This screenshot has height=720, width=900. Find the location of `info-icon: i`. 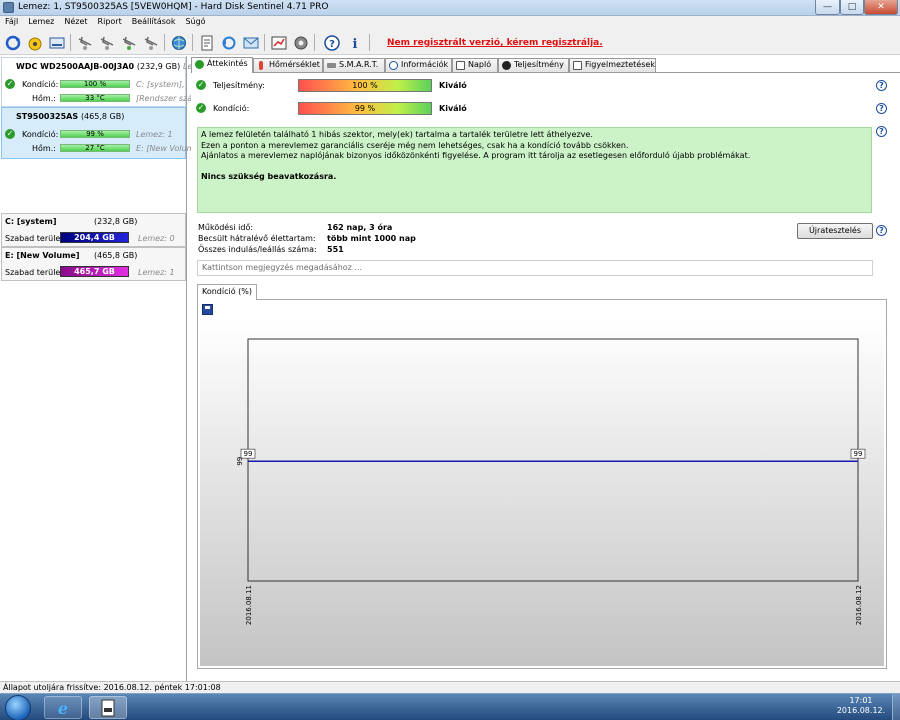

info-icon: i is located at coordinates (354, 42).